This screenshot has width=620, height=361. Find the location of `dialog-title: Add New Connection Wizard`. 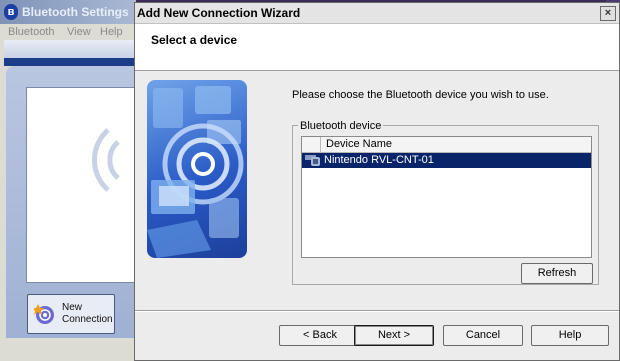

dialog-title: Add New Connection Wizard is located at coordinates (219, 13).